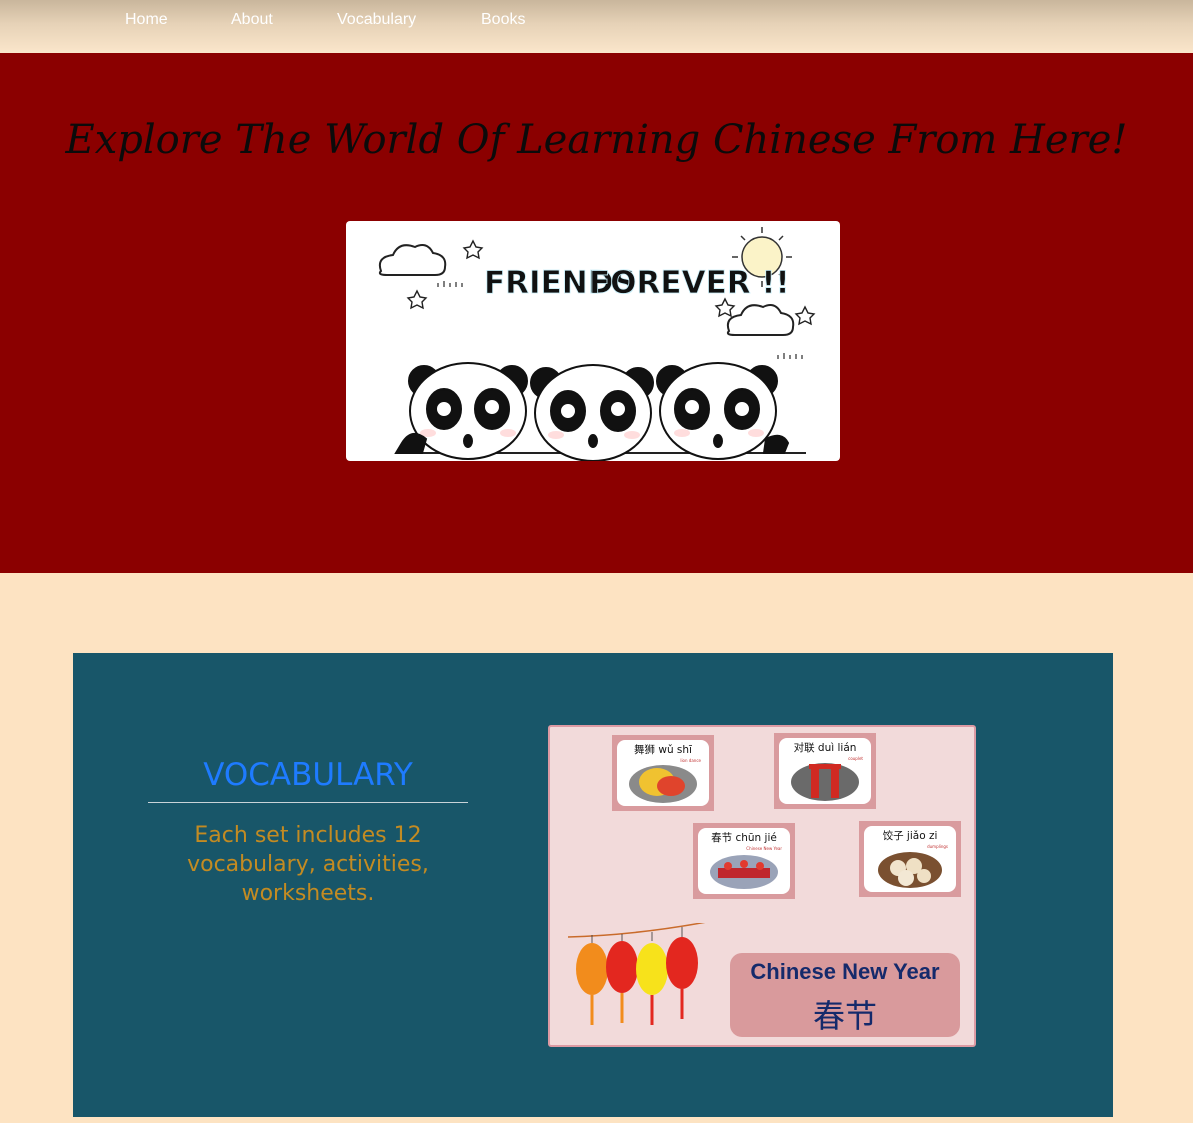 The image size is (1193, 1123). I want to click on chinese-new-year-label: Chinese New Year 春节, so click(845, 995).